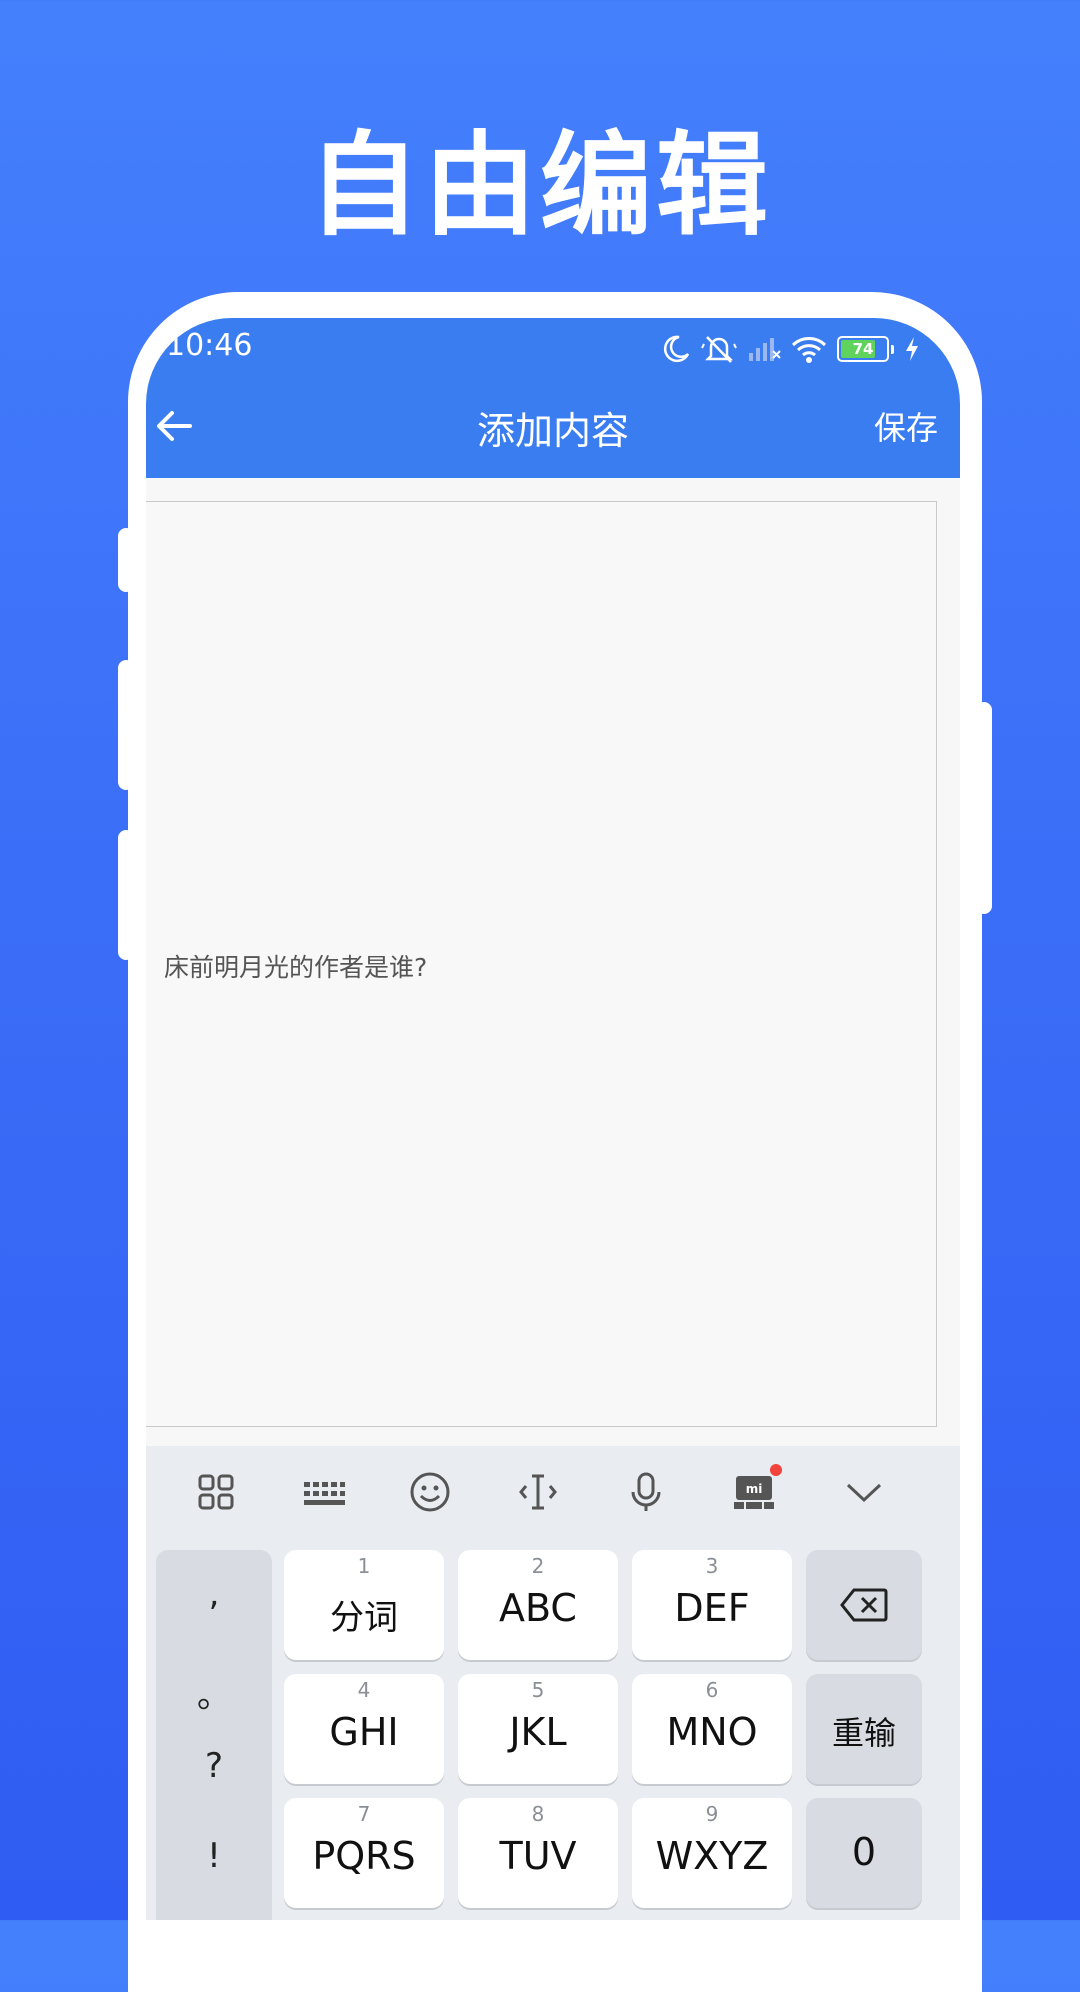 This screenshot has width=1080, height=1992. I want to click on backspace-key, so click(864, 1605).